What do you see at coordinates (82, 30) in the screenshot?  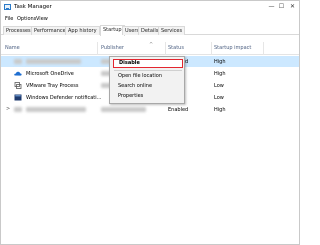 I see `tab-app-history: App history` at bounding box center [82, 30].